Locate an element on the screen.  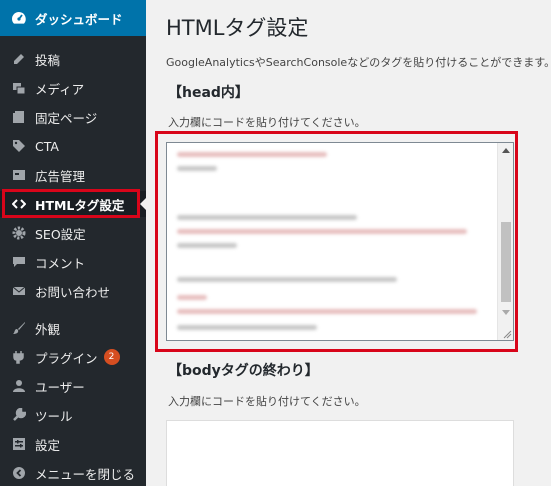
sidebar-item-tools: ツール is located at coordinates (73, 415).